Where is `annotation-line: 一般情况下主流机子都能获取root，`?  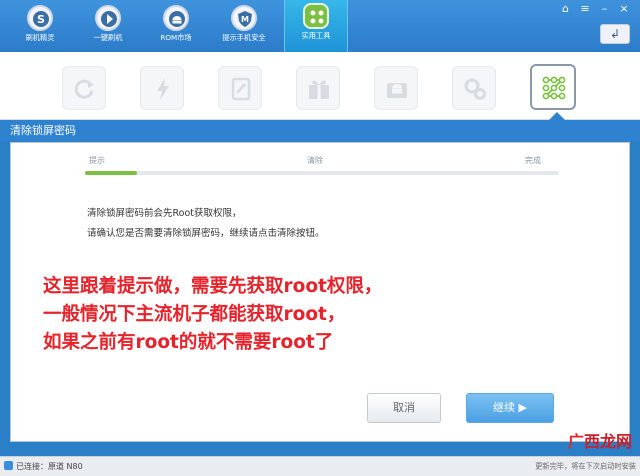
annotation-line: 一般情况下主流机子都能获取root， is located at coordinates (194, 314).